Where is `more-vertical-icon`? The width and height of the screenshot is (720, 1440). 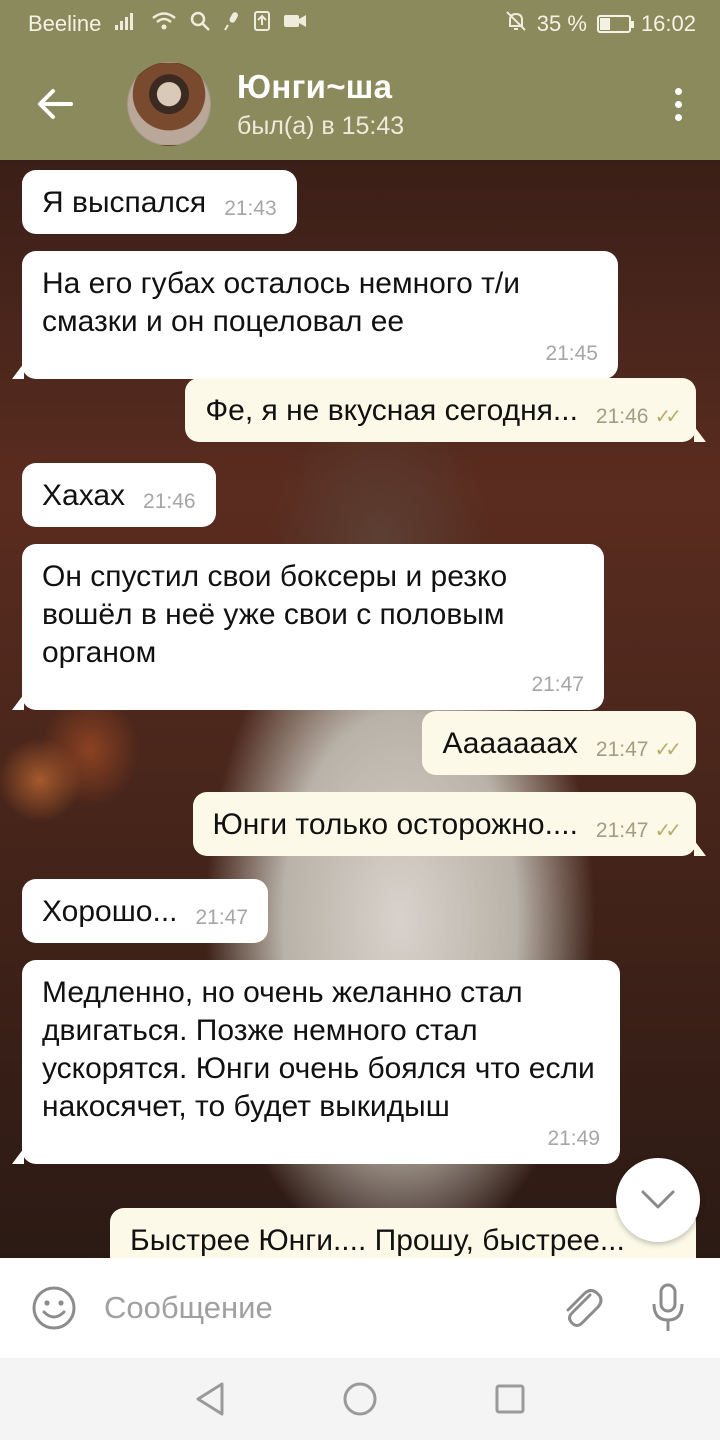 more-vertical-icon is located at coordinates (678, 91).